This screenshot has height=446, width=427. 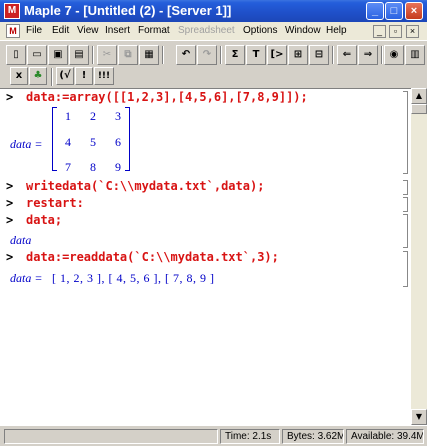 What do you see at coordinates (65, 76) in the screenshot?
I see `symbolic-icon: (√` at bounding box center [65, 76].